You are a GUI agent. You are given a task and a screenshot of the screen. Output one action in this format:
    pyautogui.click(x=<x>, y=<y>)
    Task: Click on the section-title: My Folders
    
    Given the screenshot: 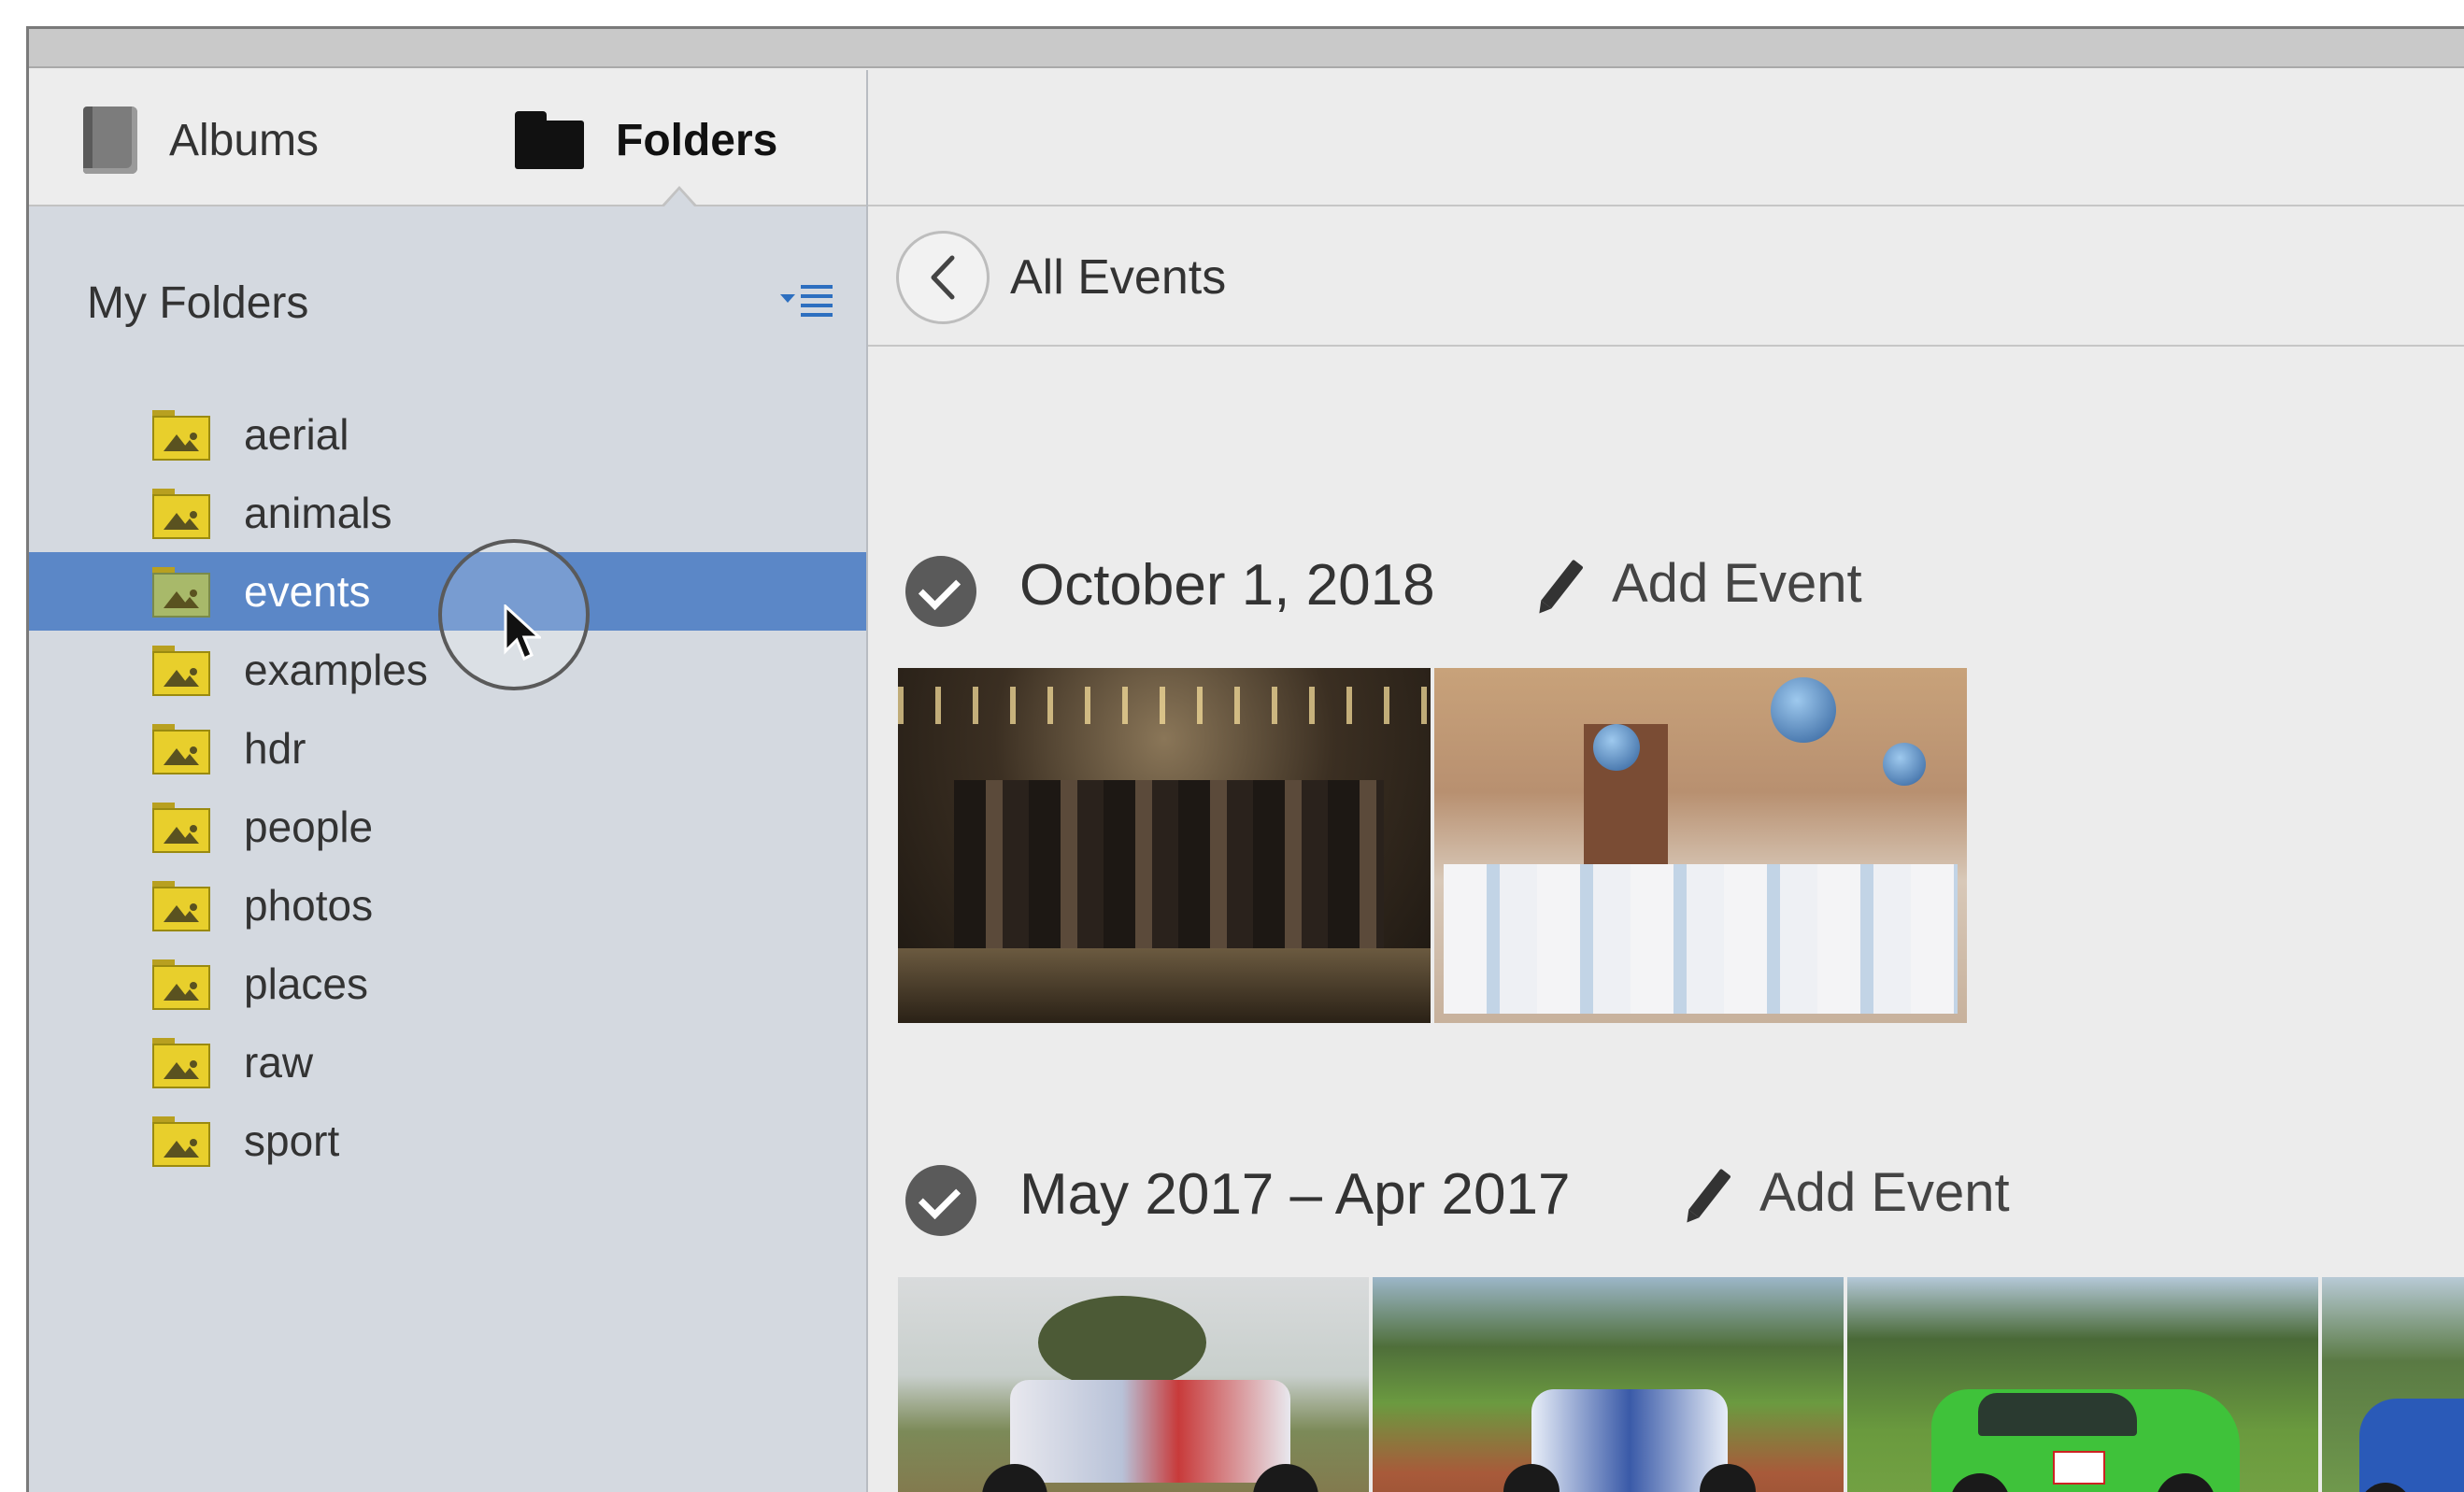 What is the action you would take?
    pyautogui.click(x=198, y=303)
    